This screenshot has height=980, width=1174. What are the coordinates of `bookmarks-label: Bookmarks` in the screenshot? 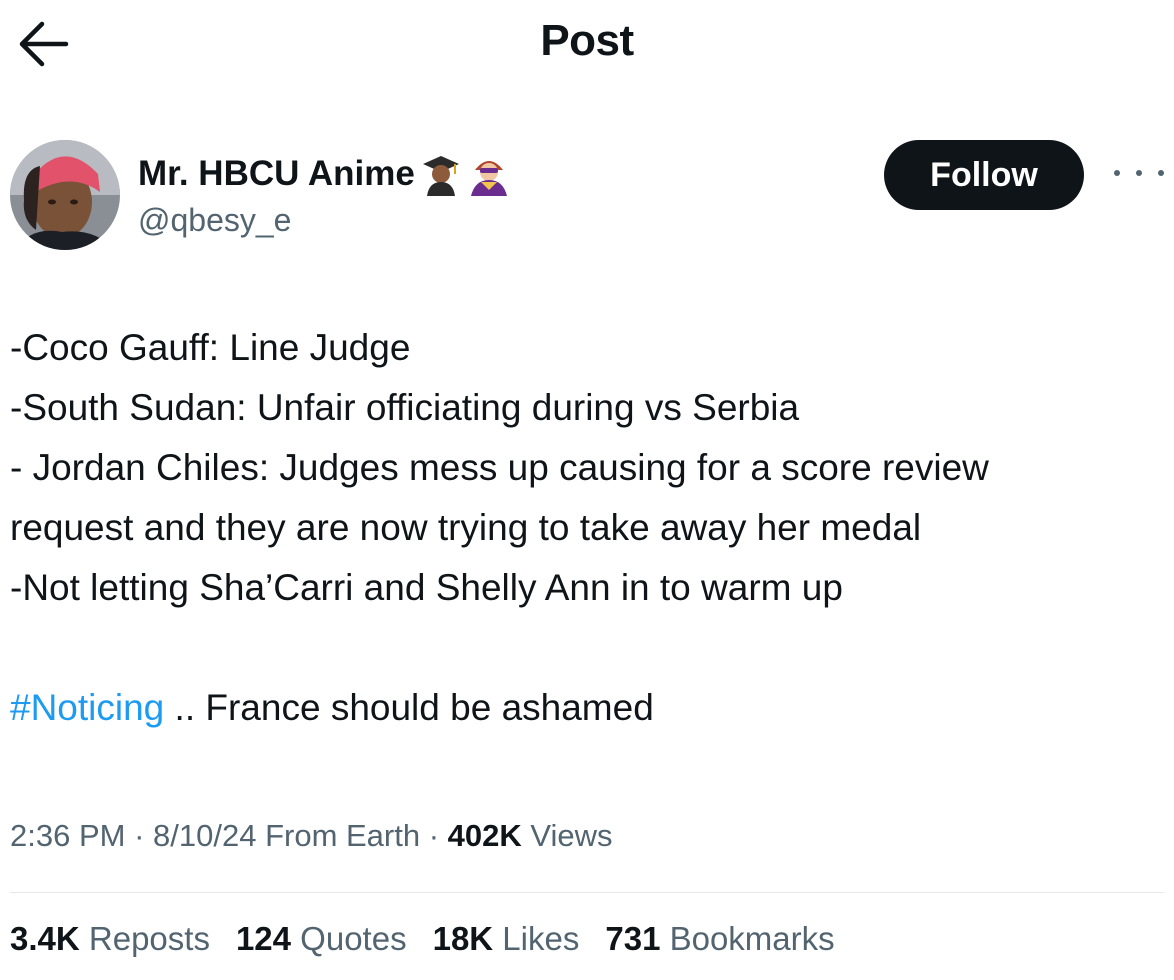 It's located at (747, 938).